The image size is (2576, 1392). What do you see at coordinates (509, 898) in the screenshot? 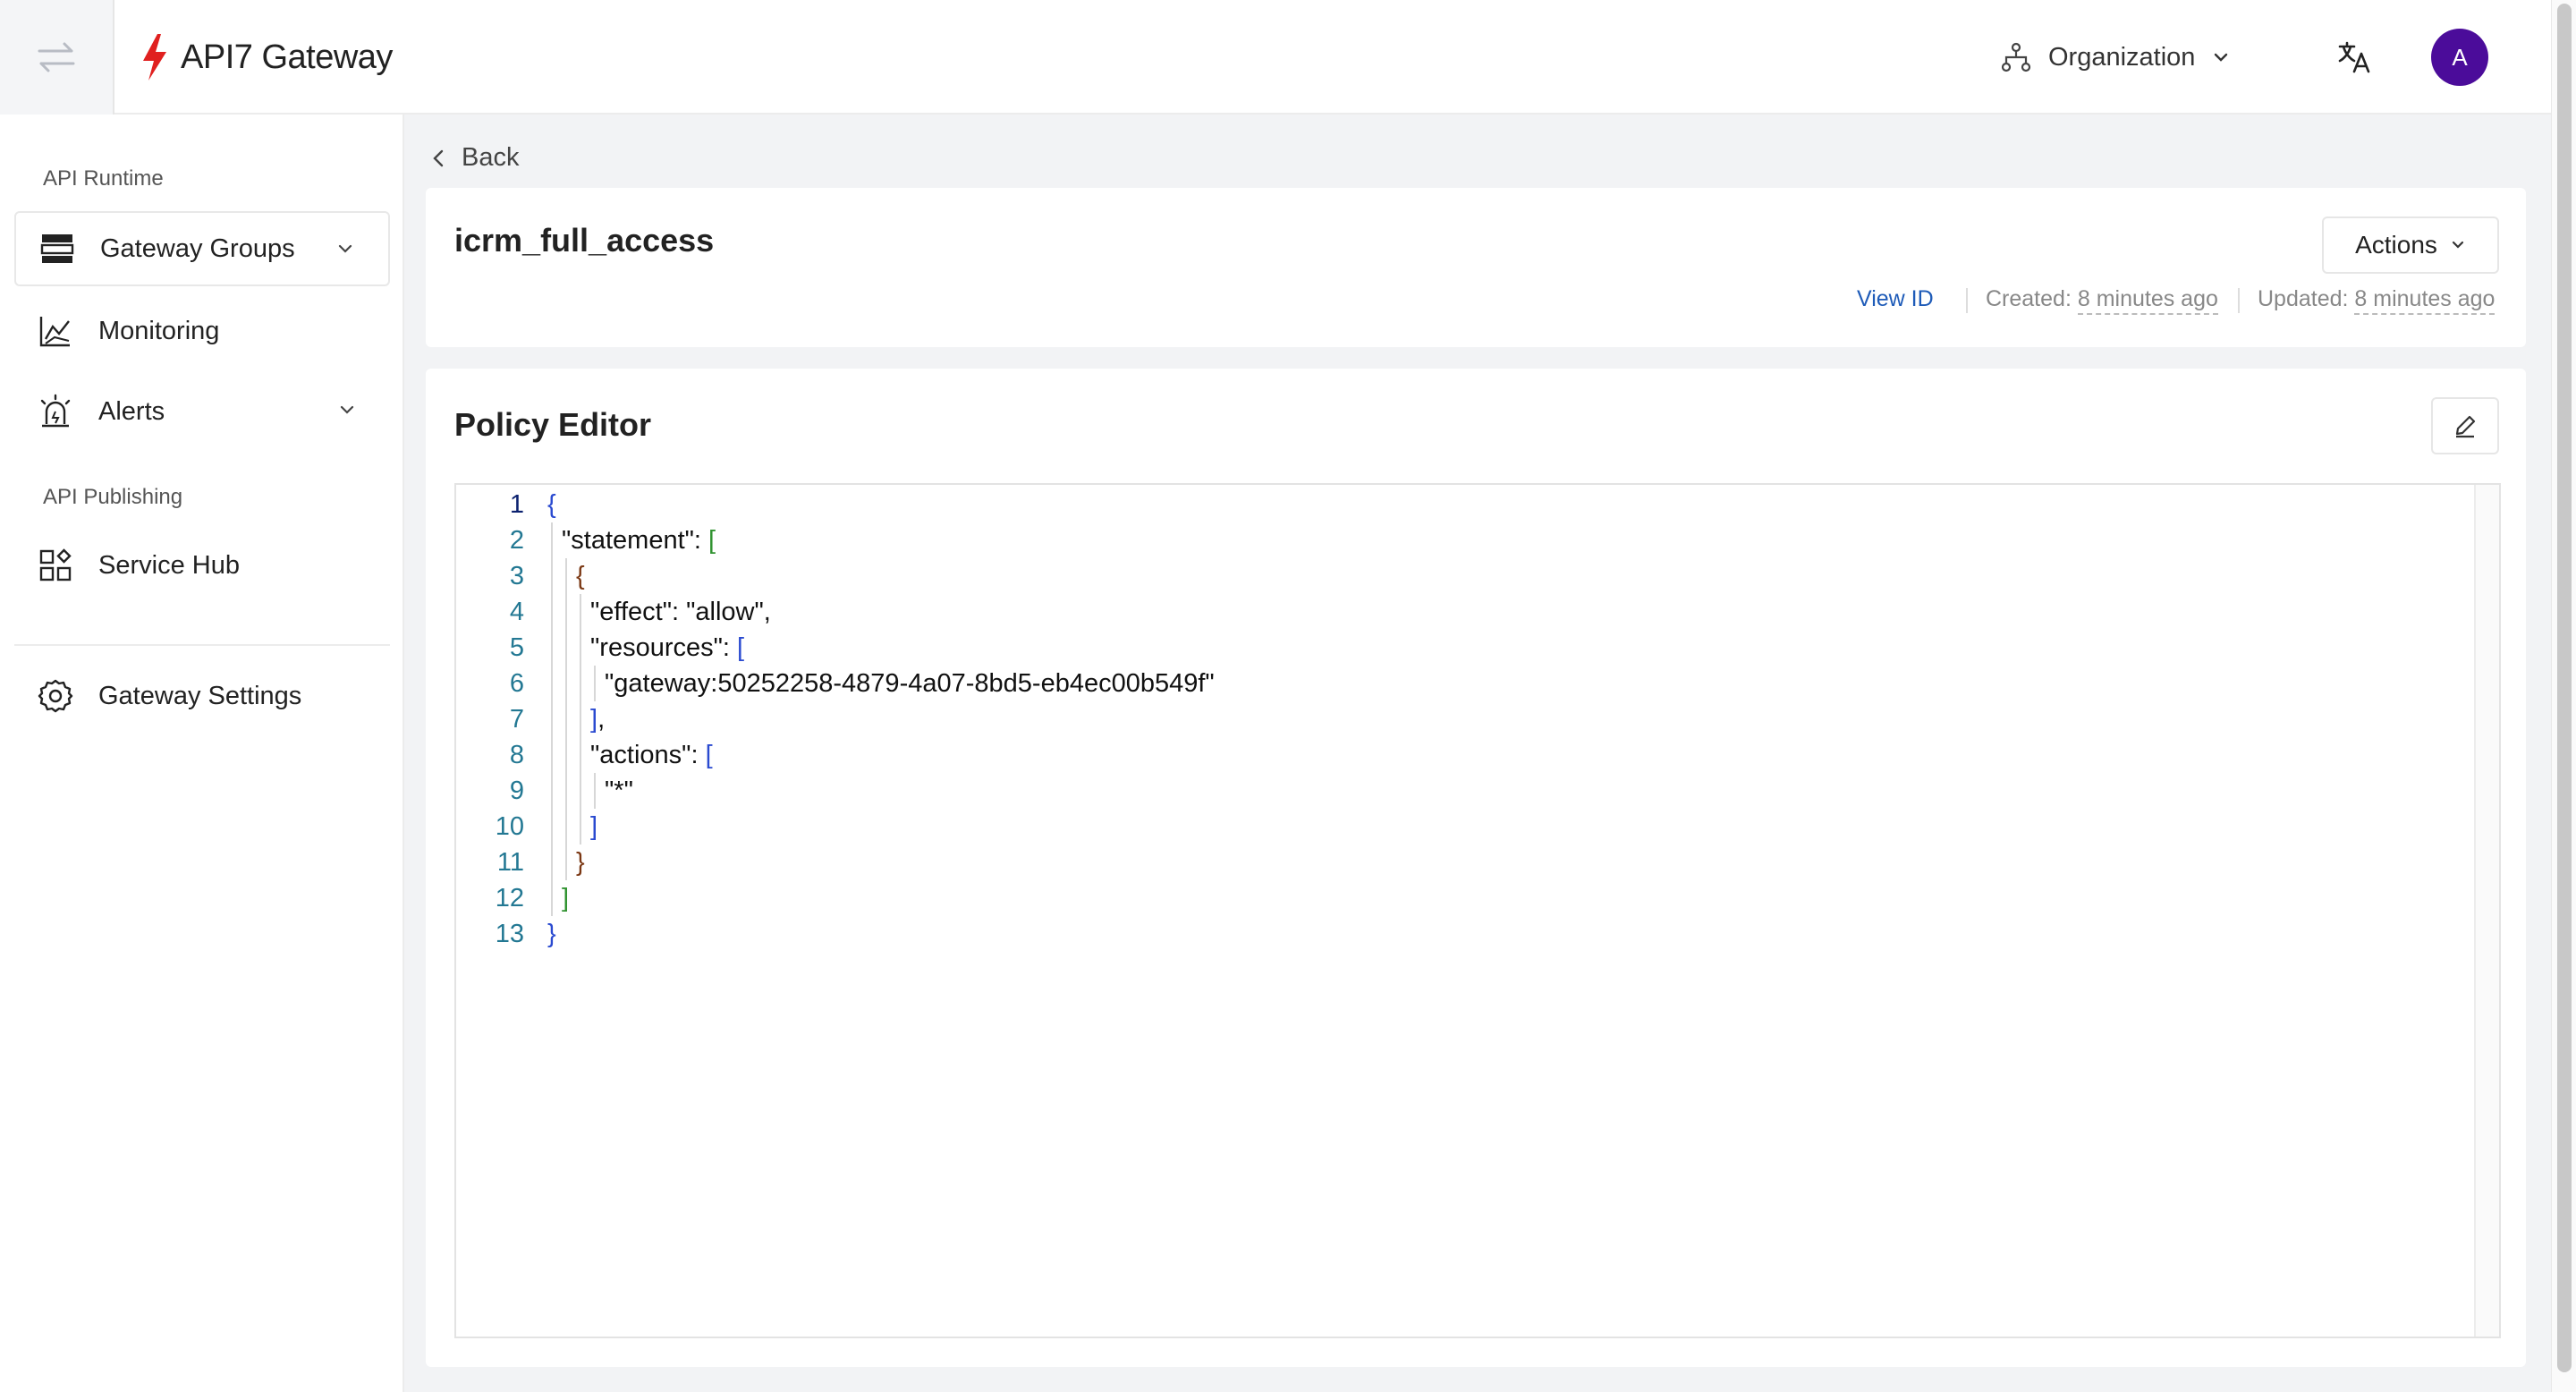
I see `line-number: 12` at bounding box center [509, 898].